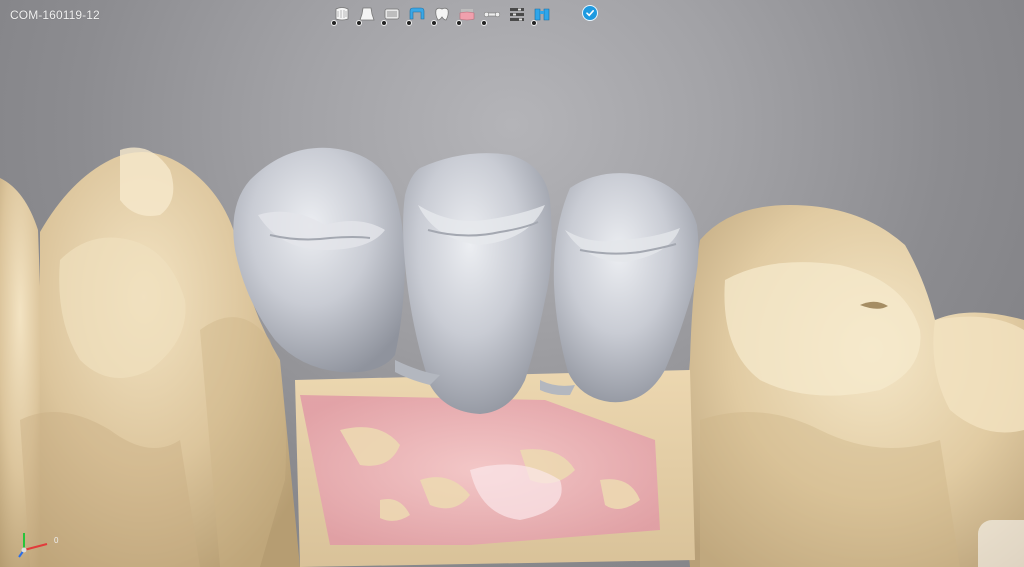 Image resolution: width=1024 pixels, height=567 pixels. What do you see at coordinates (366, 15) in the screenshot?
I see `toolbar-prep-die` at bounding box center [366, 15].